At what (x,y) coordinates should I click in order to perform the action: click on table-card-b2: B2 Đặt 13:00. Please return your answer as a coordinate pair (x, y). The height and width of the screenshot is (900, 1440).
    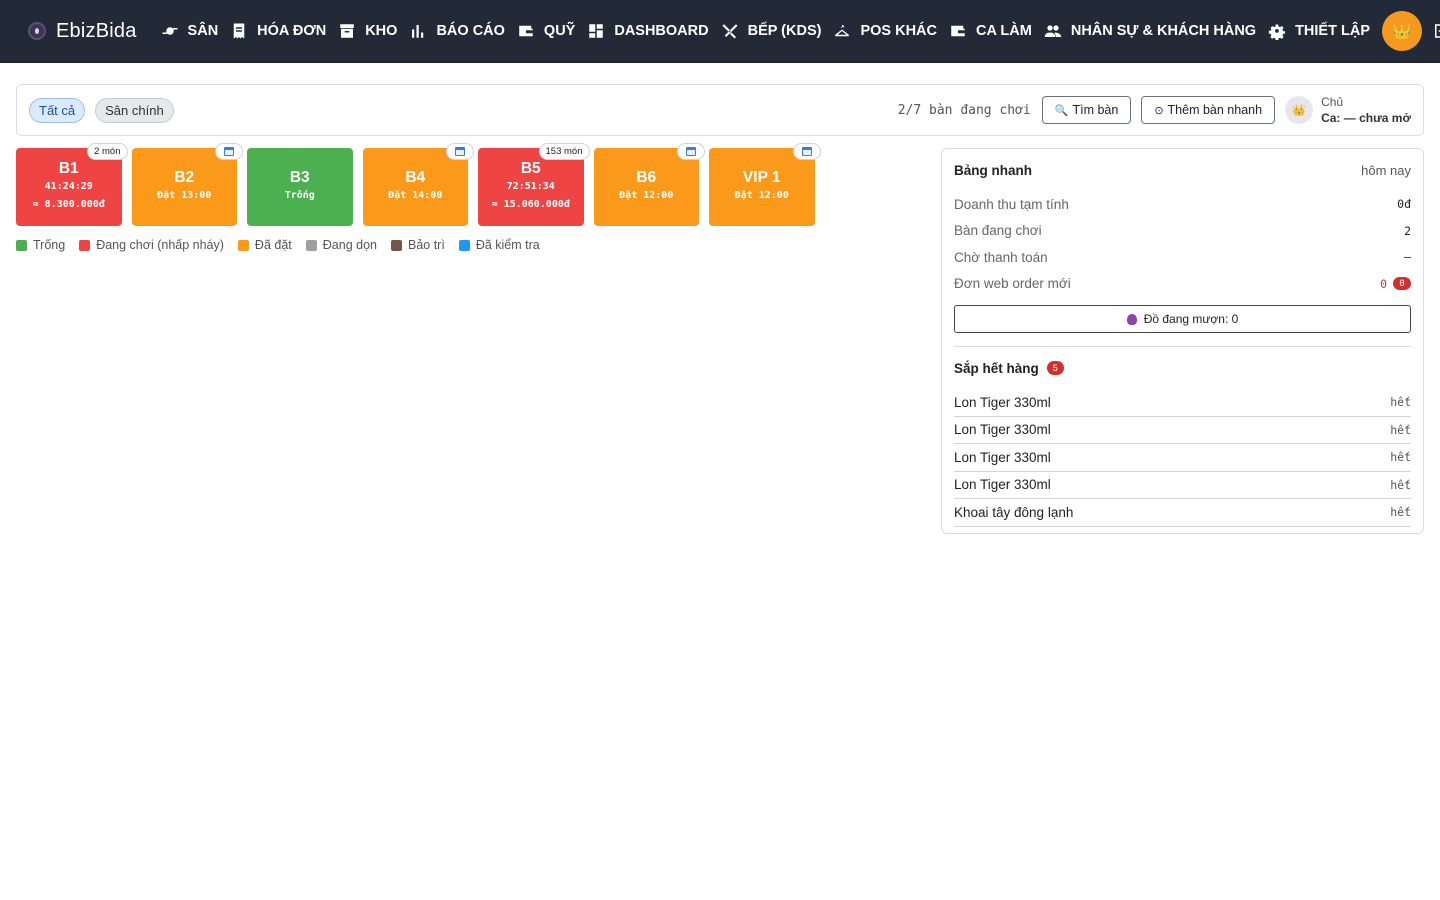
    Looking at the image, I should click on (187, 184).